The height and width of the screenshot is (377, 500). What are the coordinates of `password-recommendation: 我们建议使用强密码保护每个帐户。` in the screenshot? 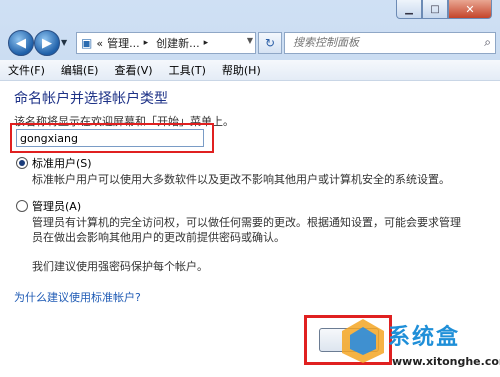 It's located at (120, 266).